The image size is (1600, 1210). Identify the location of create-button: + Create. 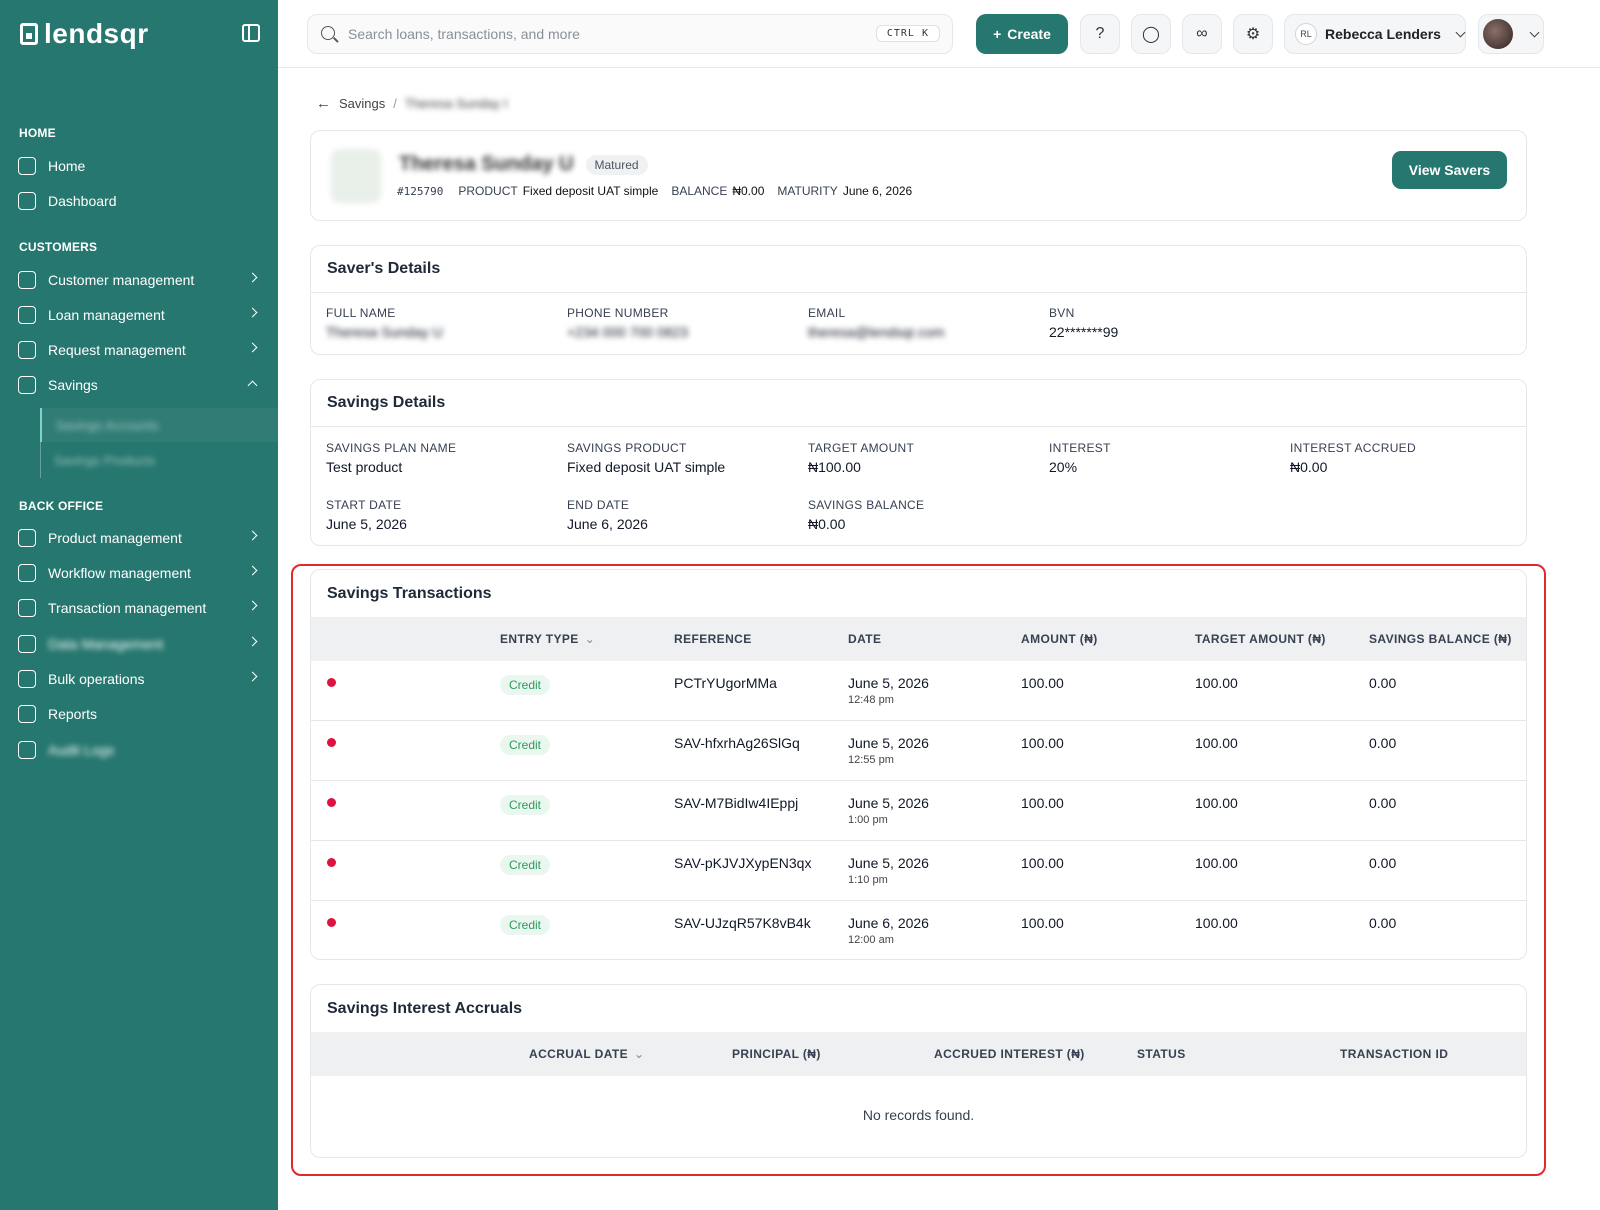
(1022, 34).